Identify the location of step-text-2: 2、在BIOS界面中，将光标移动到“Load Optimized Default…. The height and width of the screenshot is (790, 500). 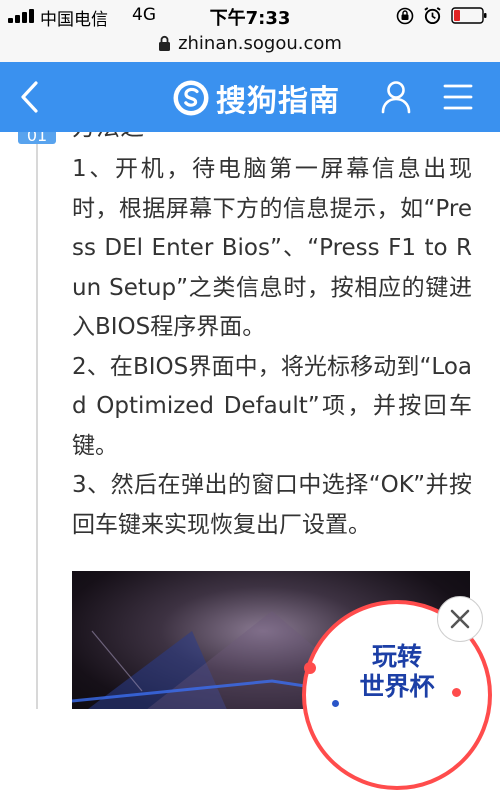
(272, 406).